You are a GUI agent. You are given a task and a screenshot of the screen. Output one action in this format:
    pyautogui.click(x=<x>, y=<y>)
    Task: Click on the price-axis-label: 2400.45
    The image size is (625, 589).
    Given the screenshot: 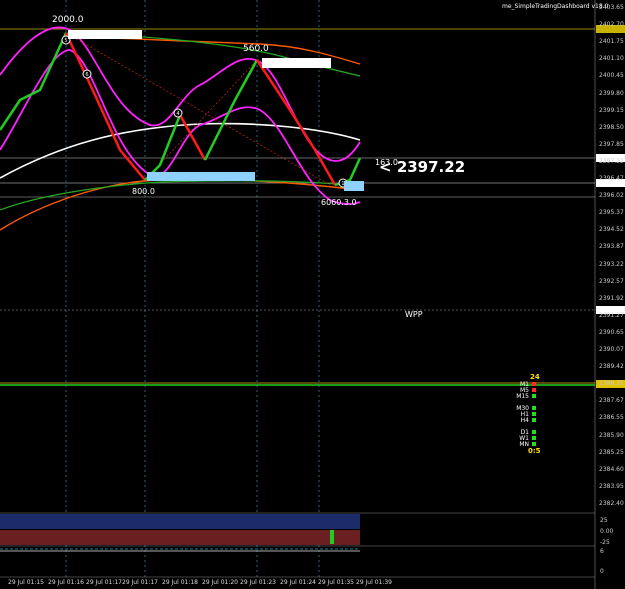 What is the action you would take?
    pyautogui.click(x=611, y=76)
    